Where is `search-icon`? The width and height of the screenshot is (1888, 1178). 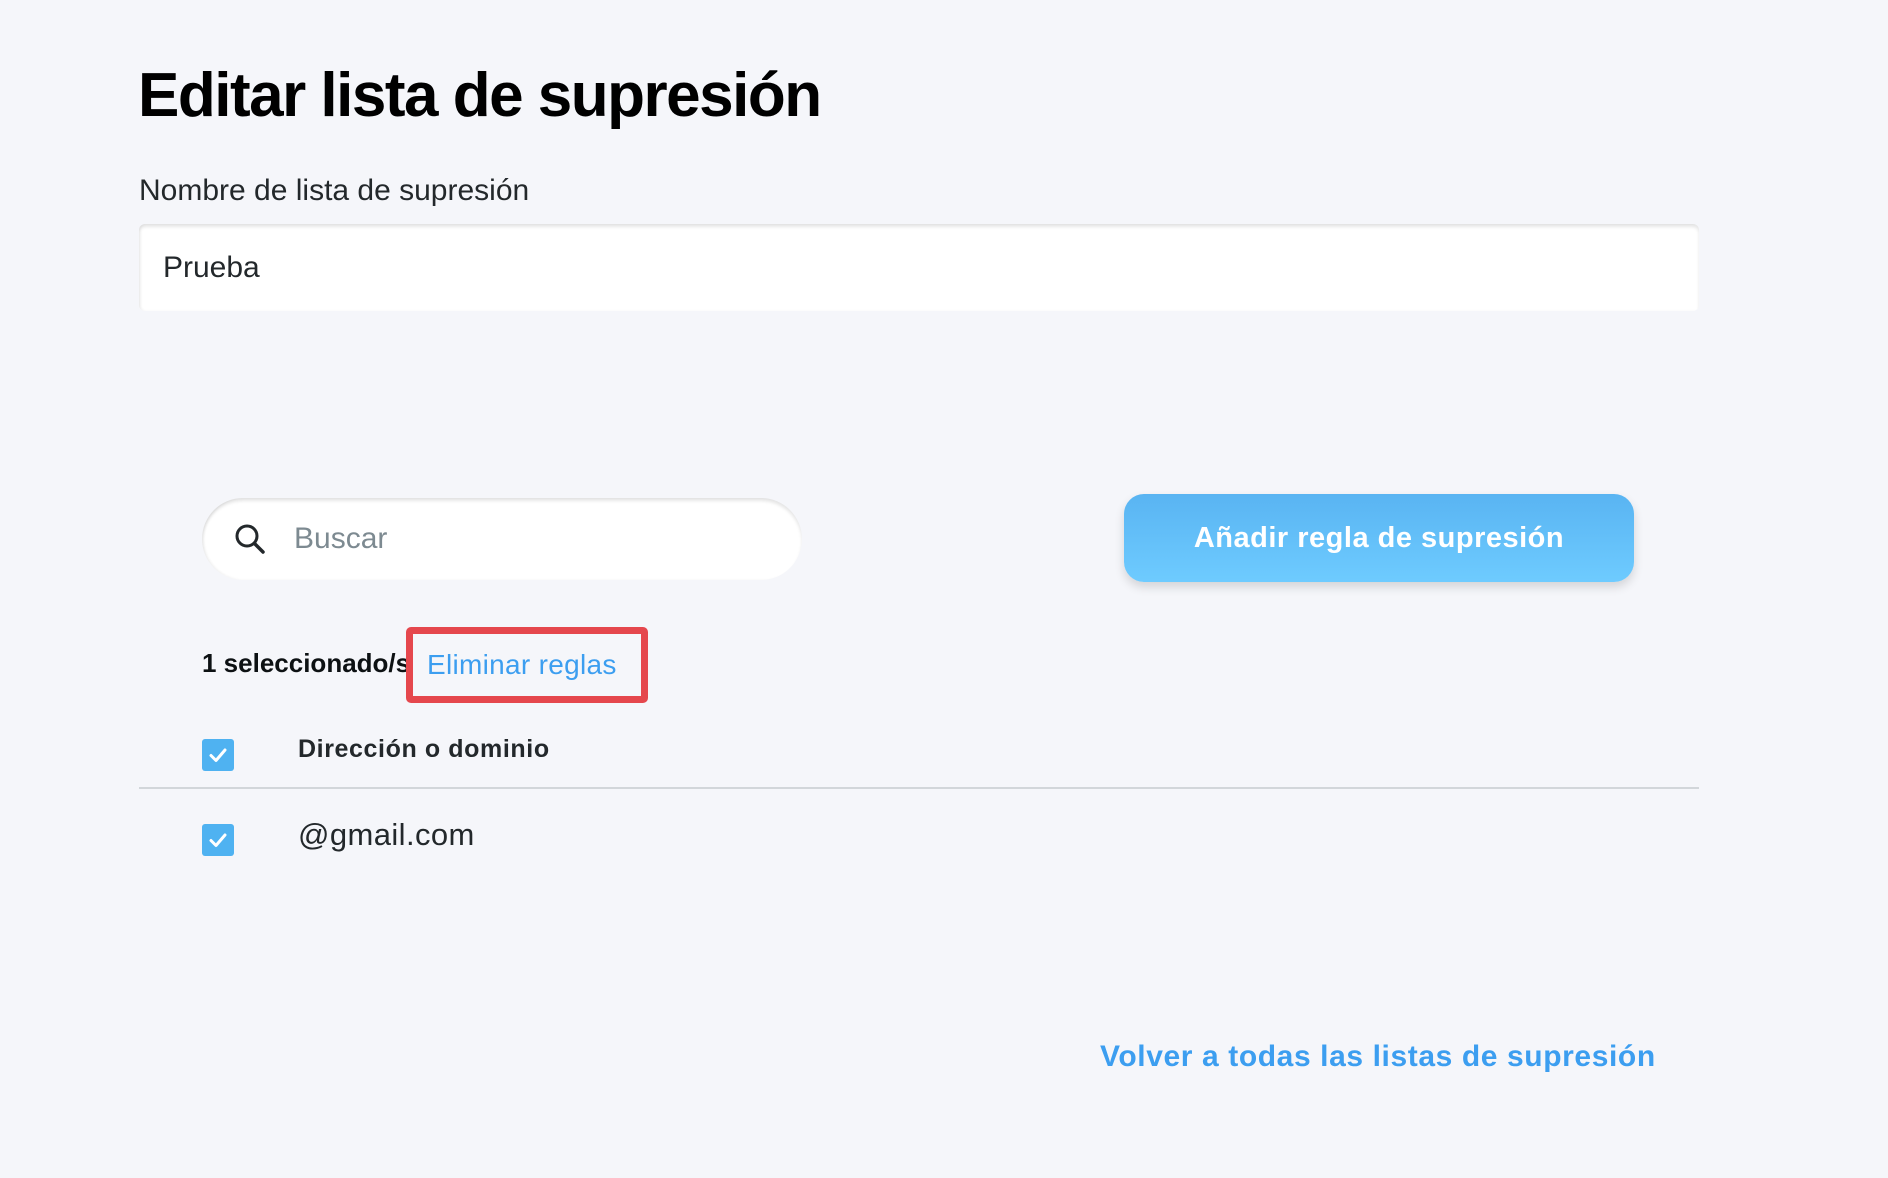 search-icon is located at coordinates (250, 539).